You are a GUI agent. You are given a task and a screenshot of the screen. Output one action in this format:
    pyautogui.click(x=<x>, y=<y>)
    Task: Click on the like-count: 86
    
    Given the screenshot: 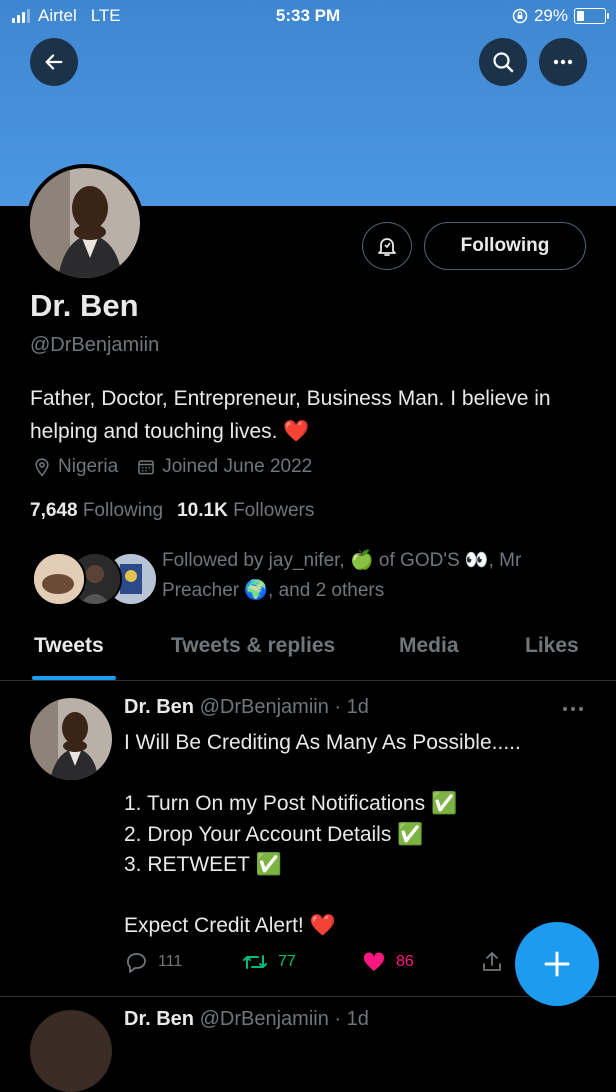 What is the action you would take?
    pyautogui.click(x=405, y=961)
    